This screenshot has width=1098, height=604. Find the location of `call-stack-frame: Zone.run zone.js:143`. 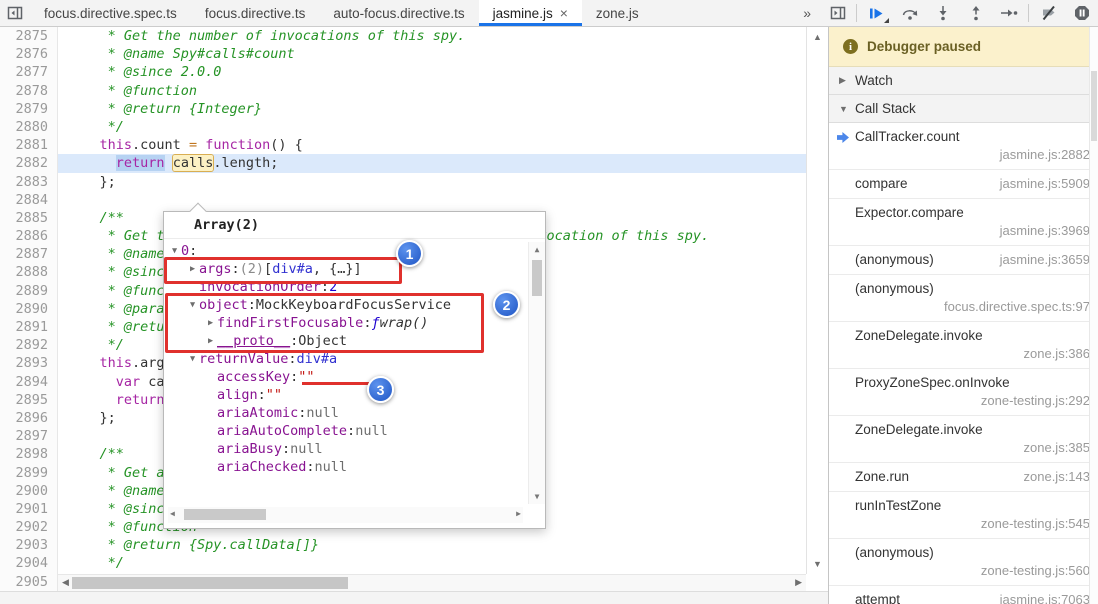

call-stack-frame: Zone.run zone.js:143 is located at coordinates (963, 477).